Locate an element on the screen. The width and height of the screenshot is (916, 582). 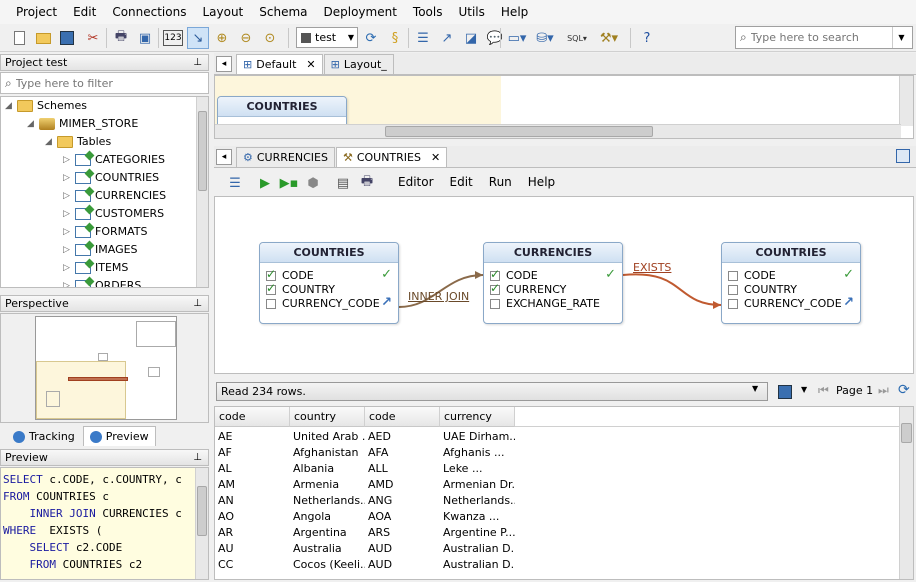
menu-edit: Edit is located at coordinates (84, 12).